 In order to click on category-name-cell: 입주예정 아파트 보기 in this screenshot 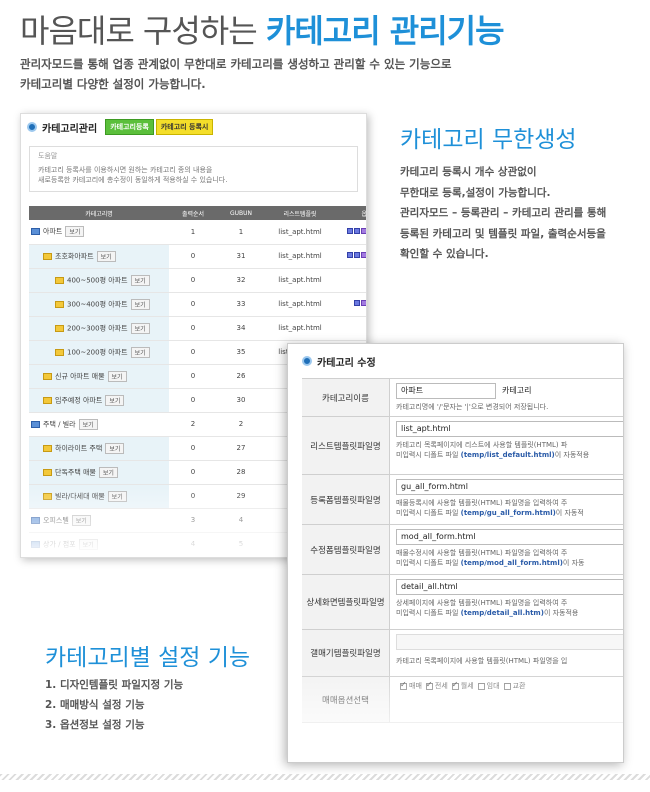, I will do `click(99, 400)`.